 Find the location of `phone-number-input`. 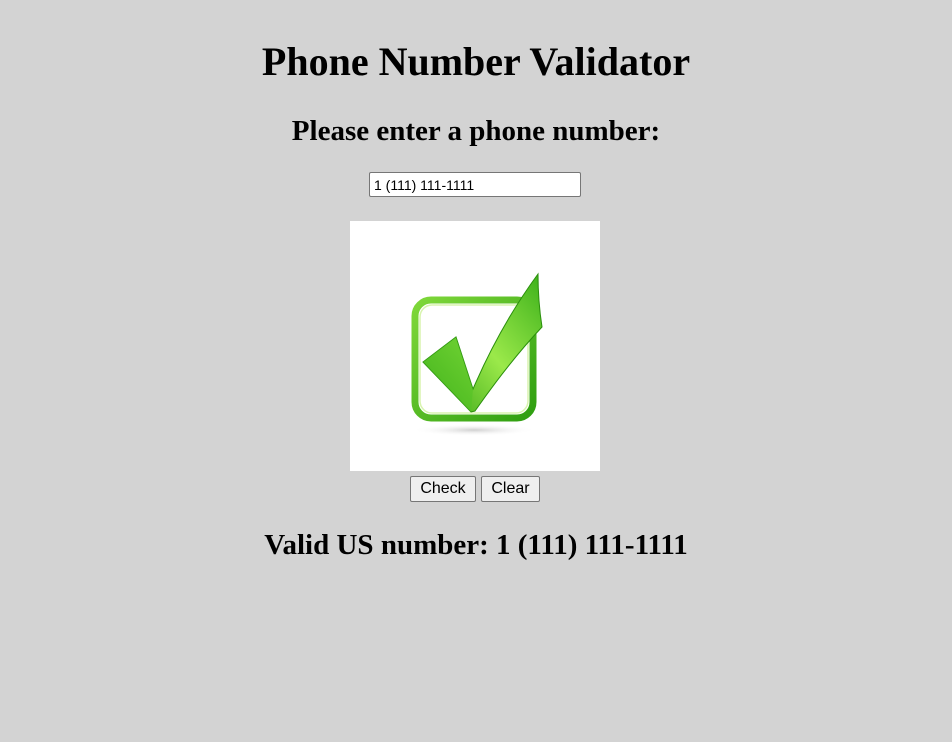

phone-number-input is located at coordinates (475, 184).